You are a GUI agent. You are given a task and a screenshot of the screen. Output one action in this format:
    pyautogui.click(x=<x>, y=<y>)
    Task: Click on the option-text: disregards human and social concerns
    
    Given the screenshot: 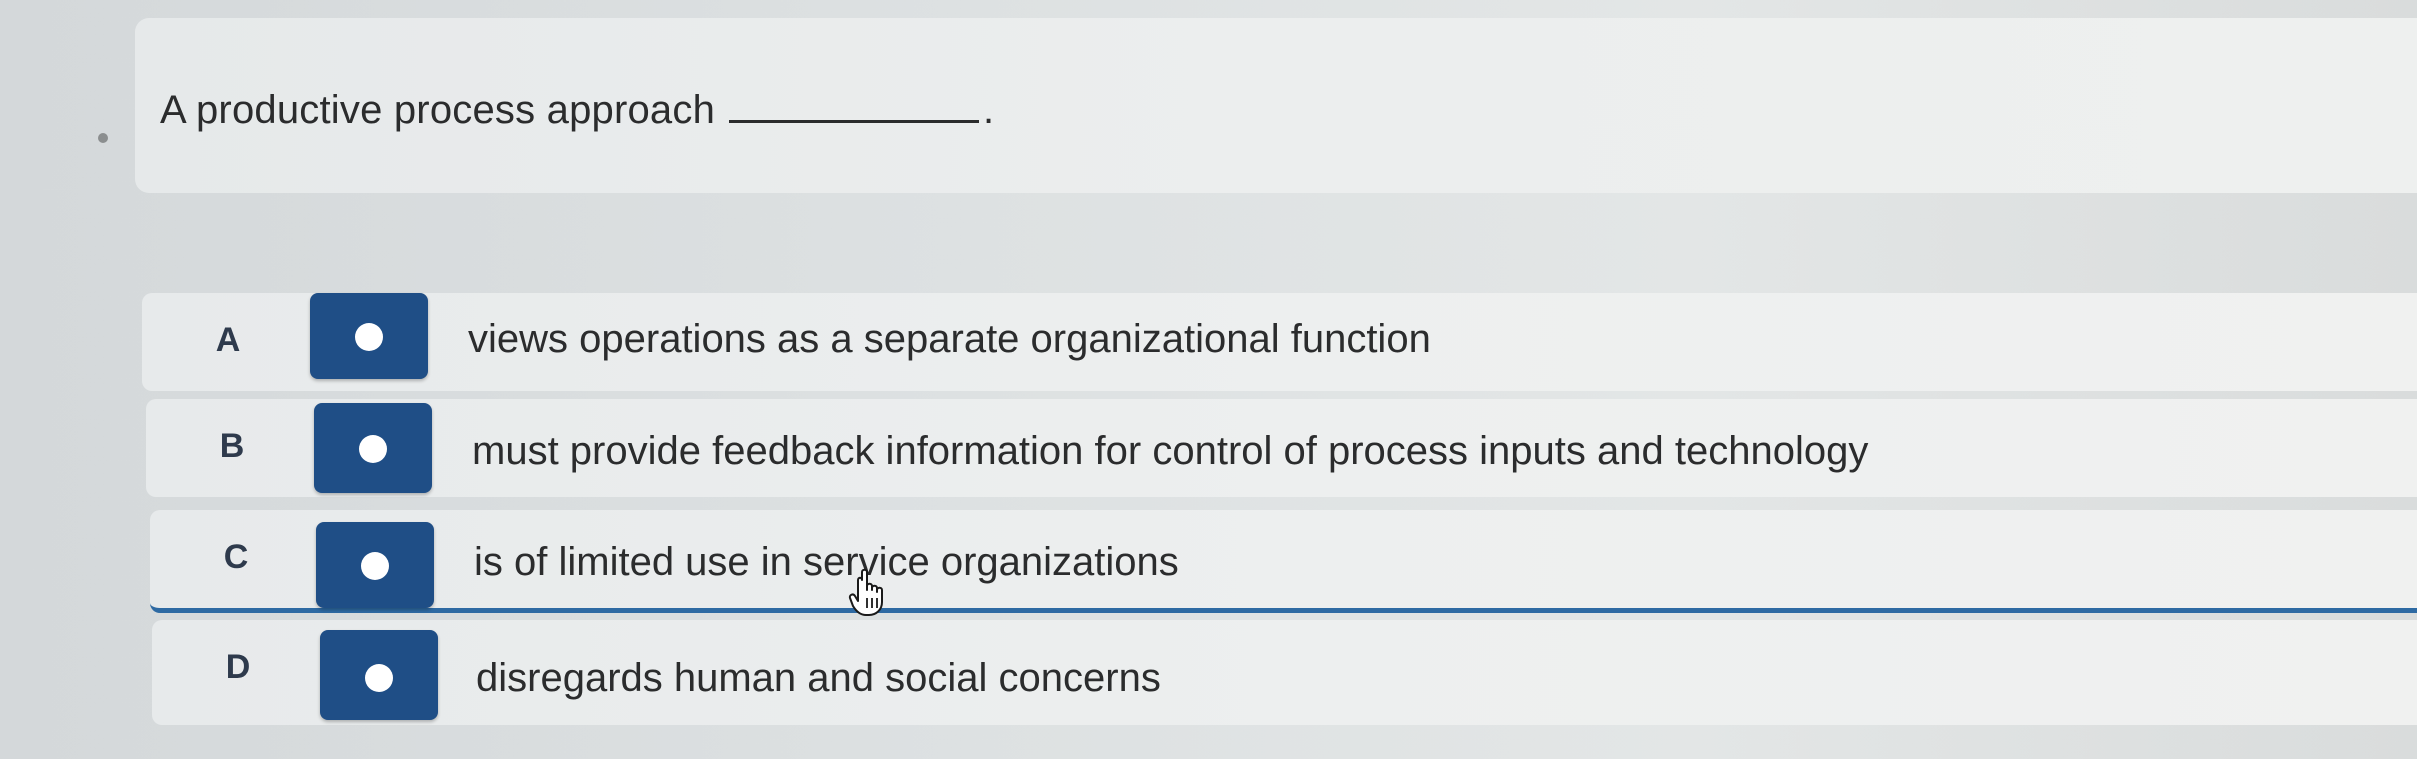 What is the action you would take?
    pyautogui.click(x=818, y=678)
    